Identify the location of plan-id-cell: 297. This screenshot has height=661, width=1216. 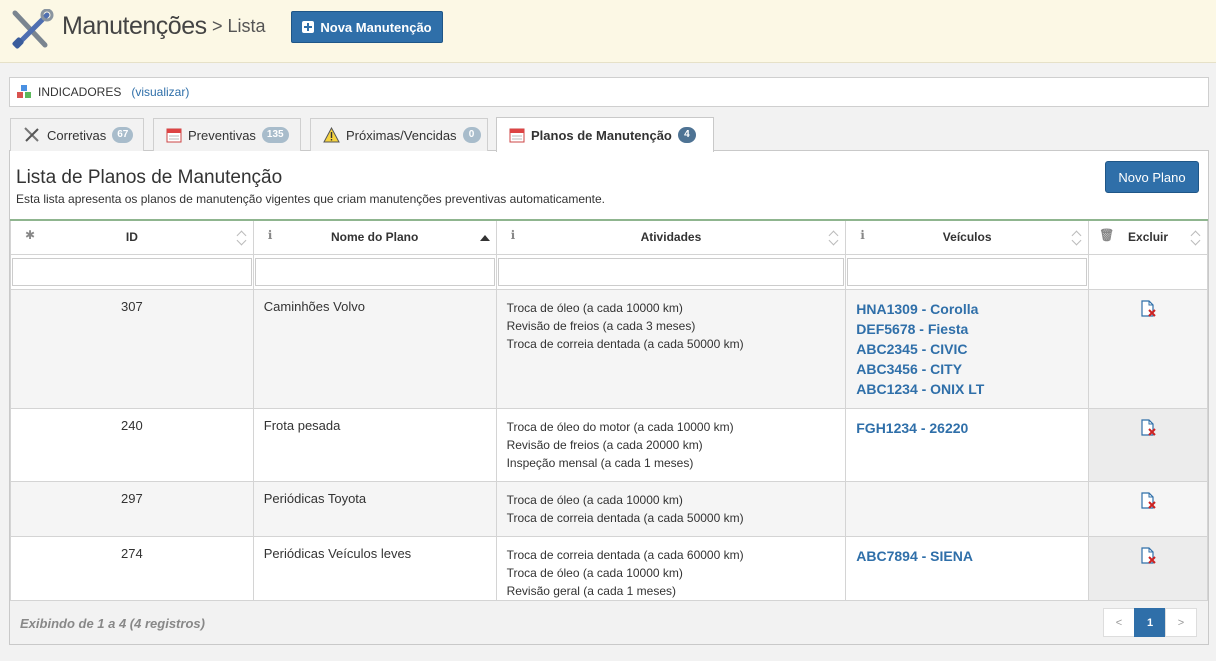
(132, 508).